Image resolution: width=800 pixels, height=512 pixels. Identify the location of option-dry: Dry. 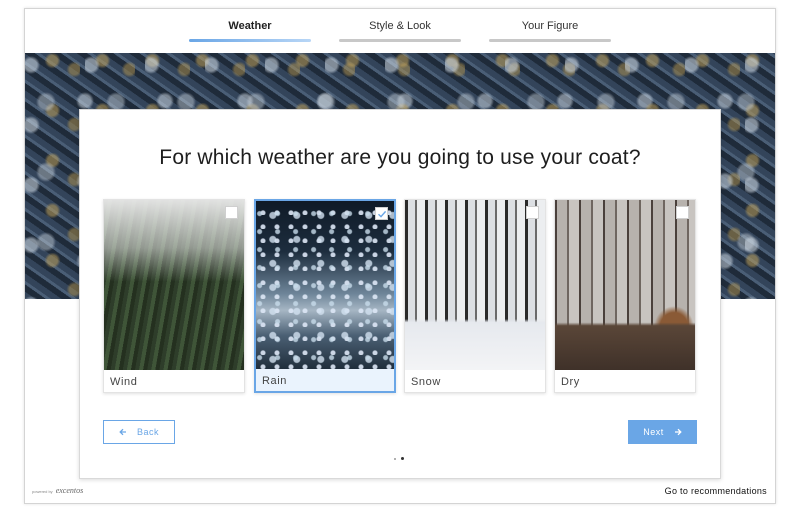
(625, 296).